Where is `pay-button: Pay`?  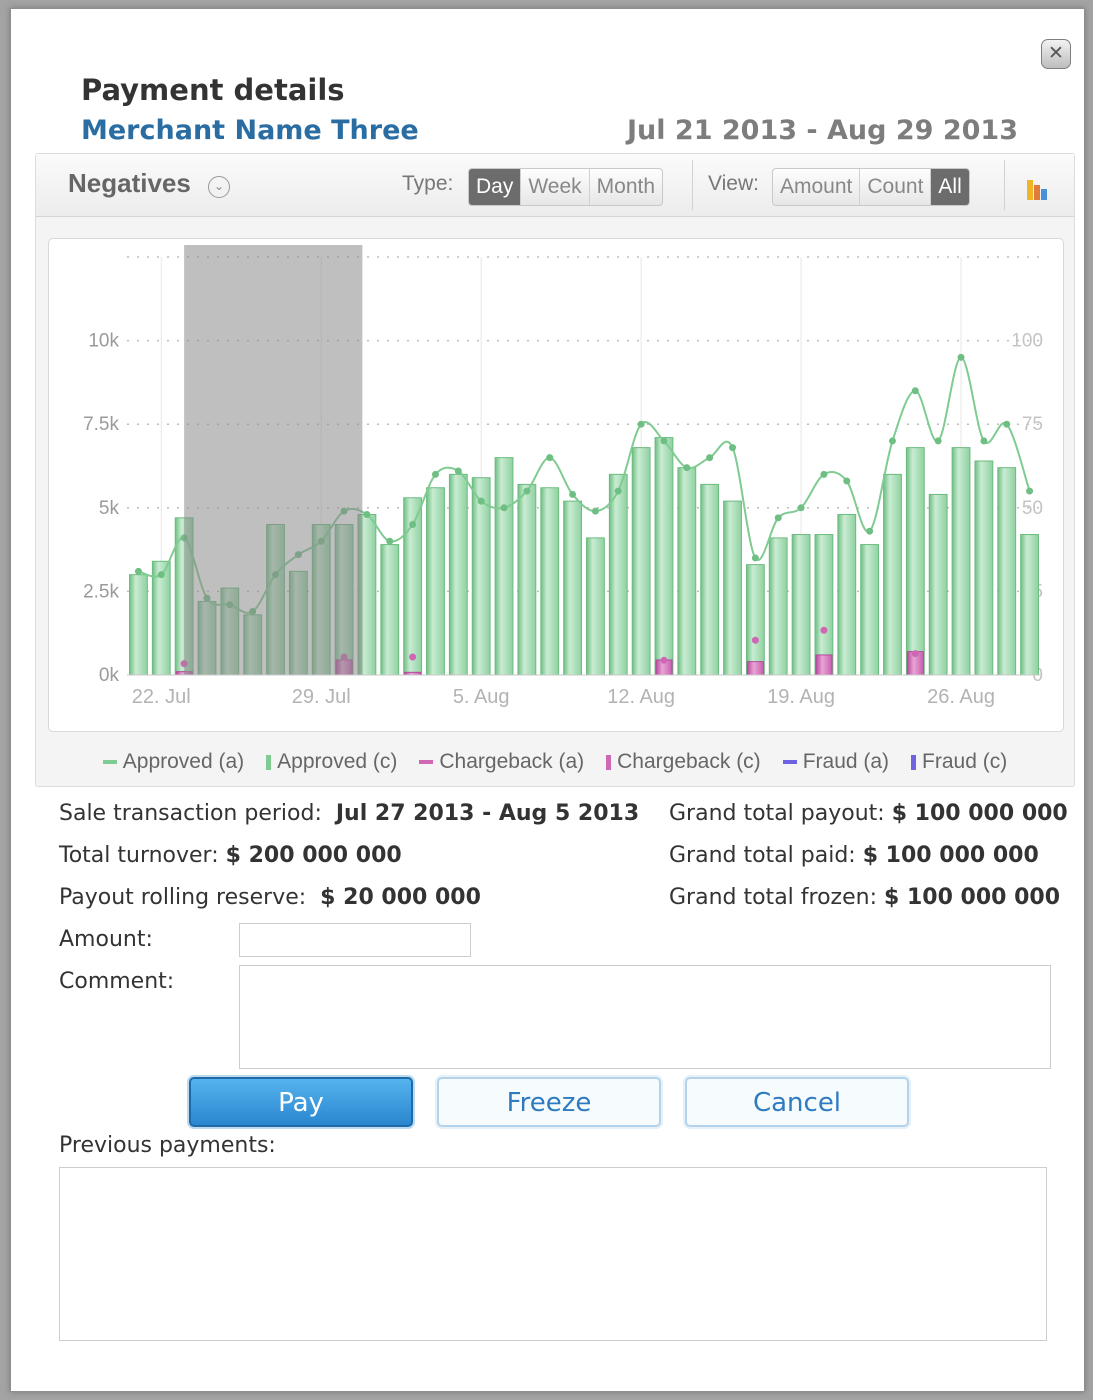 pay-button: Pay is located at coordinates (301, 1102).